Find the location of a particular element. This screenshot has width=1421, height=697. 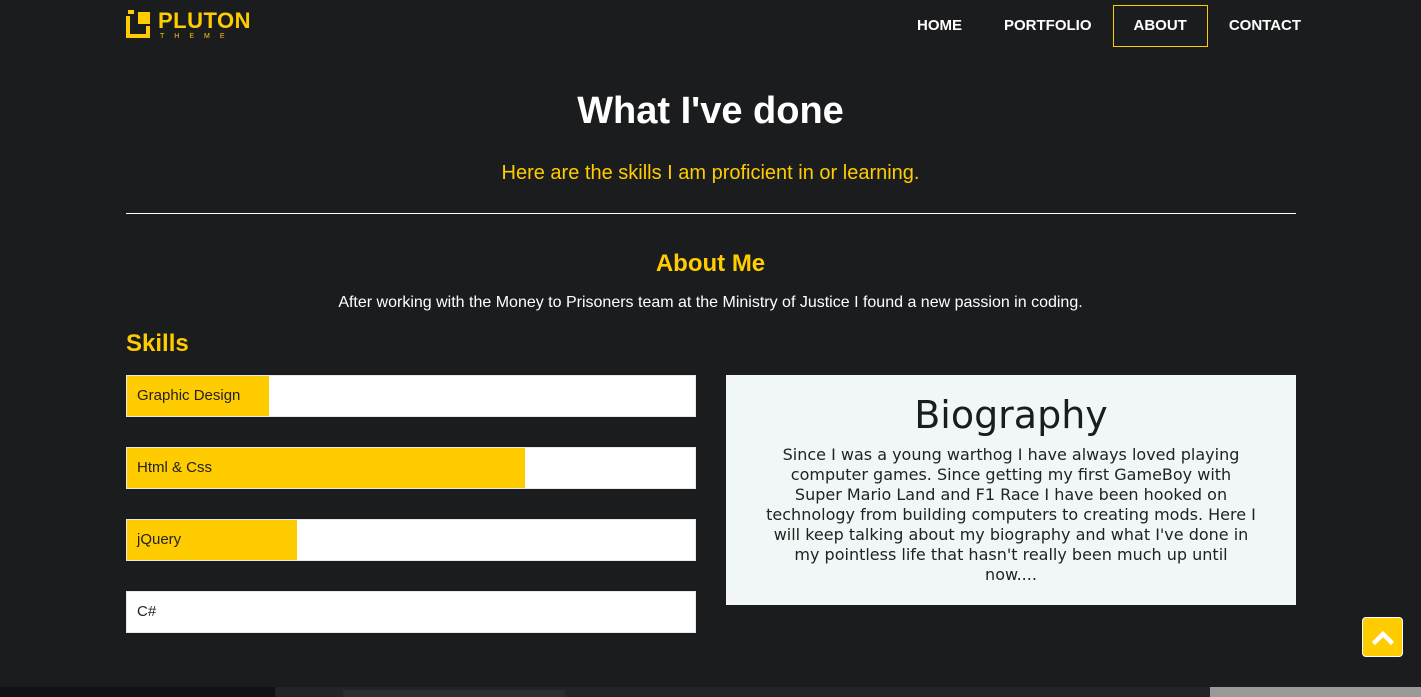

nav-item-portfolio: PORTFOLIO is located at coordinates (1048, 26).